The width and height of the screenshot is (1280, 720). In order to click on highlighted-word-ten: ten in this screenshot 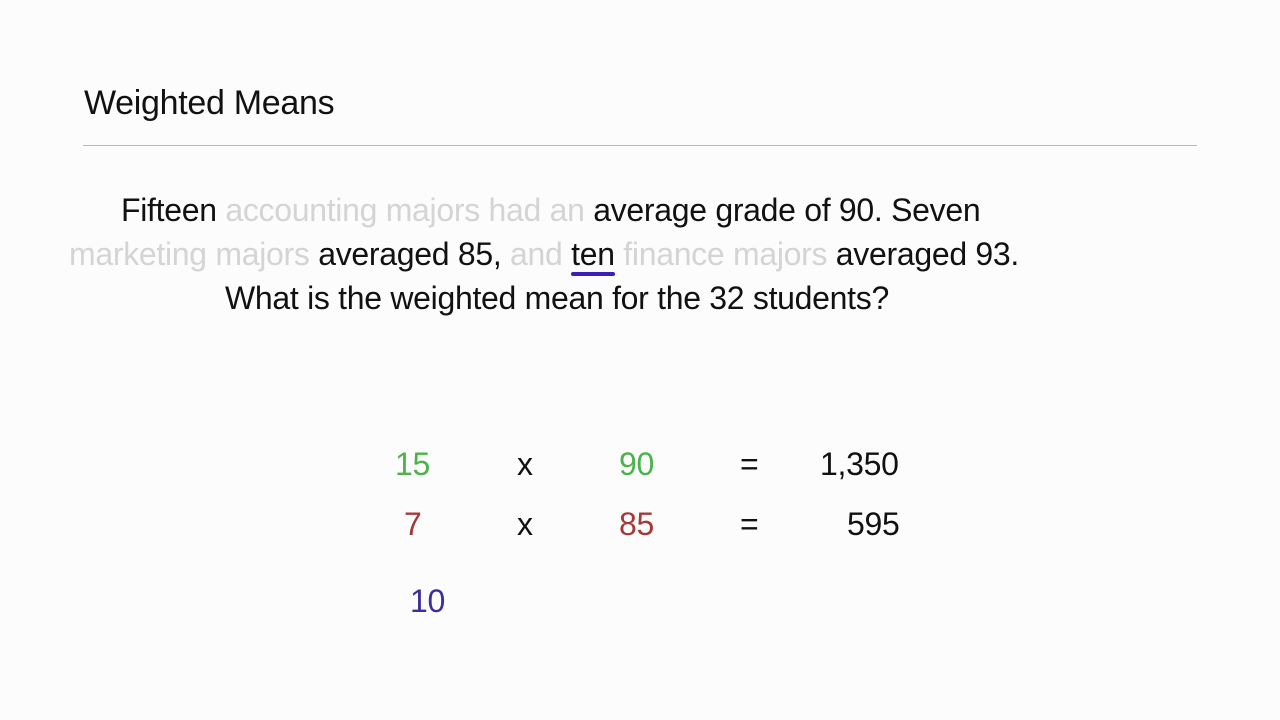, I will do `click(593, 254)`.